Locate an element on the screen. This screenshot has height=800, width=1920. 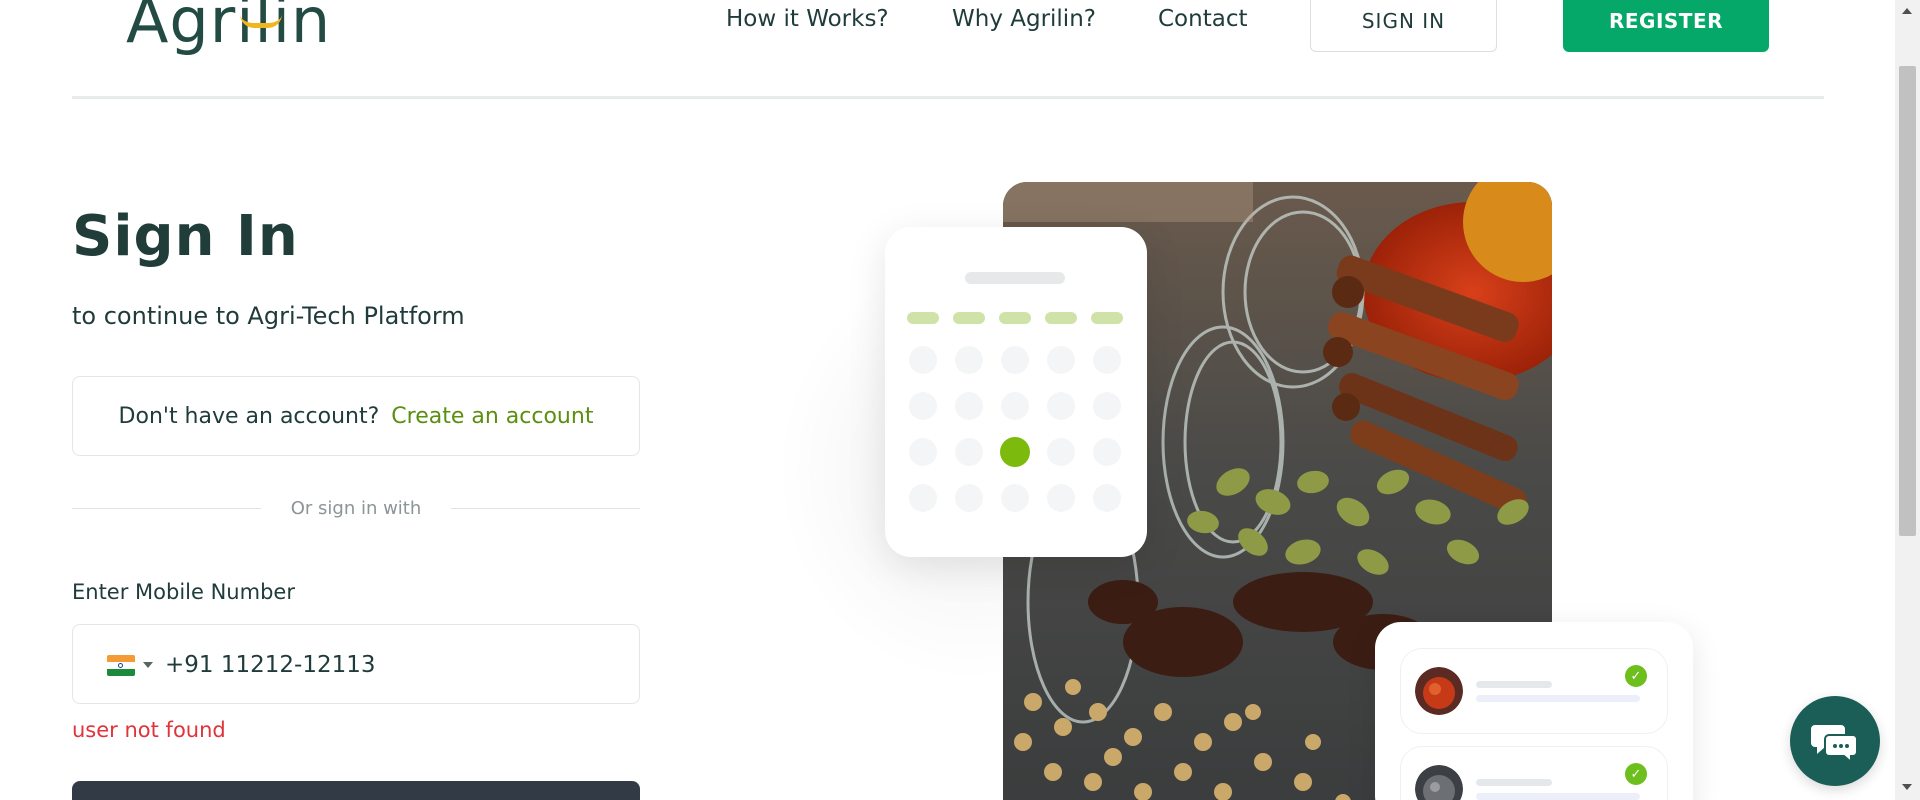
chat-bubbles-icon is located at coordinates (1834, 743).